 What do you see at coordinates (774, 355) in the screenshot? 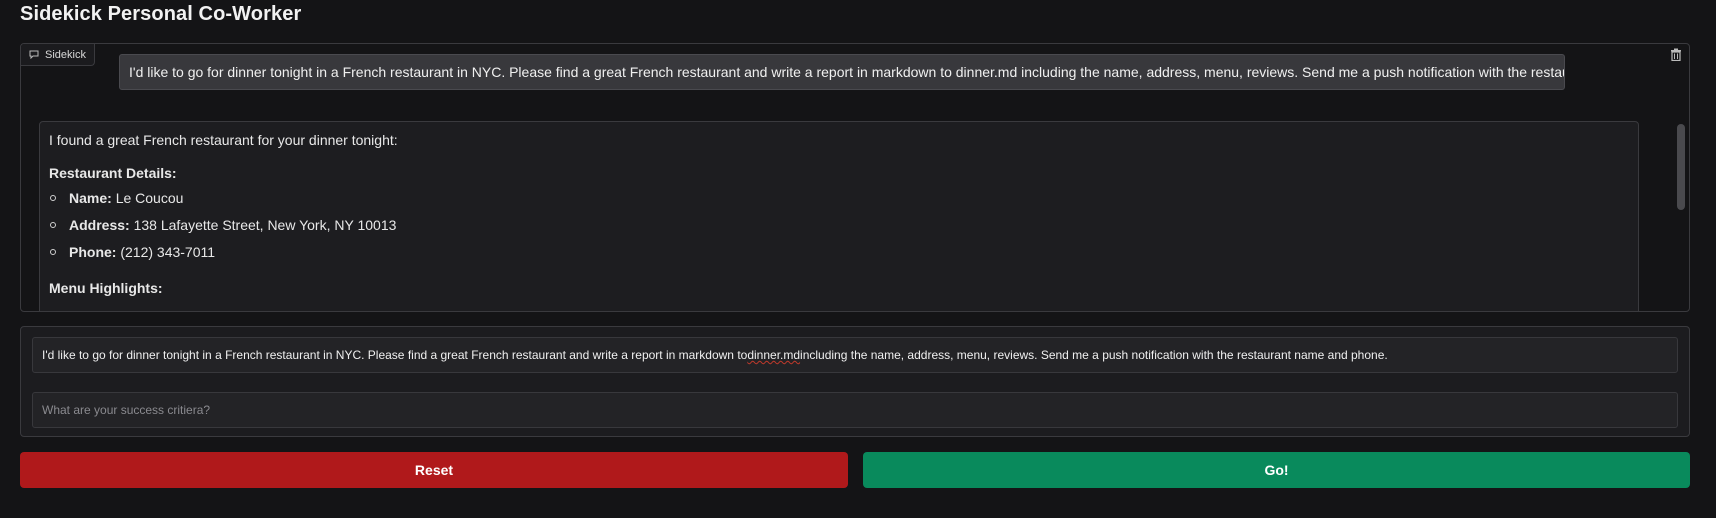
I see `spellcheck-word: dinner.md` at bounding box center [774, 355].